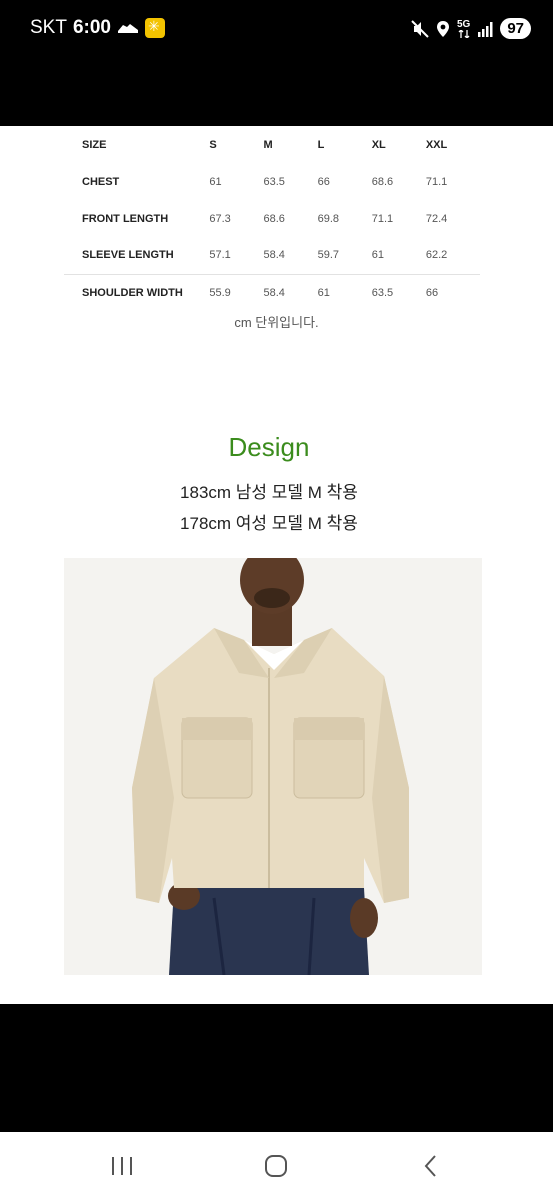 The height and width of the screenshot is (1200, 553). I want to click on design-heading: Design, so click(269, 447).